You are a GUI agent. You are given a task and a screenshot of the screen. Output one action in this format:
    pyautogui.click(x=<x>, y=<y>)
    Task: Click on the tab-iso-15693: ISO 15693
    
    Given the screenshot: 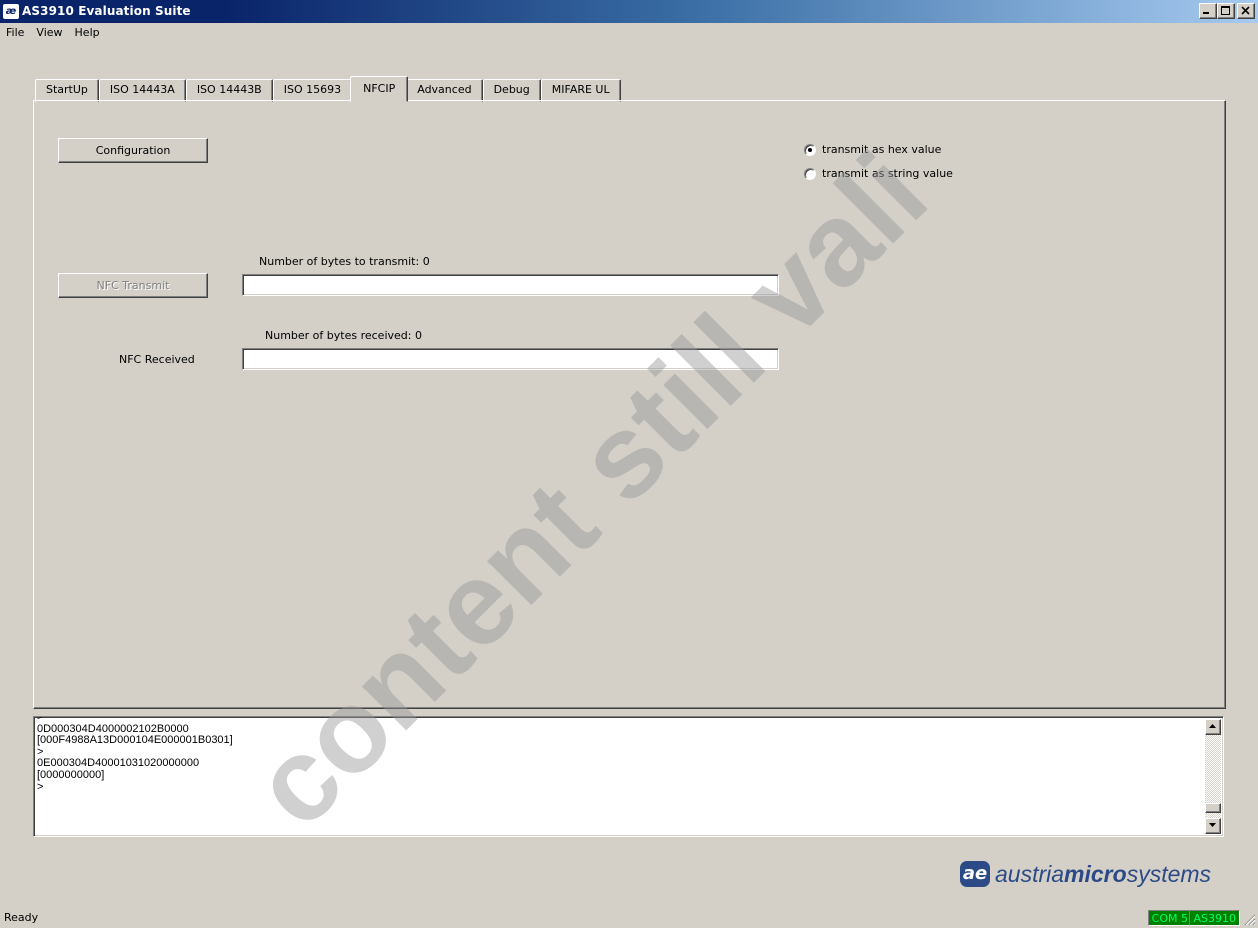 What is the action you would take?
    pyautogui.click(x=312, y=90)
    